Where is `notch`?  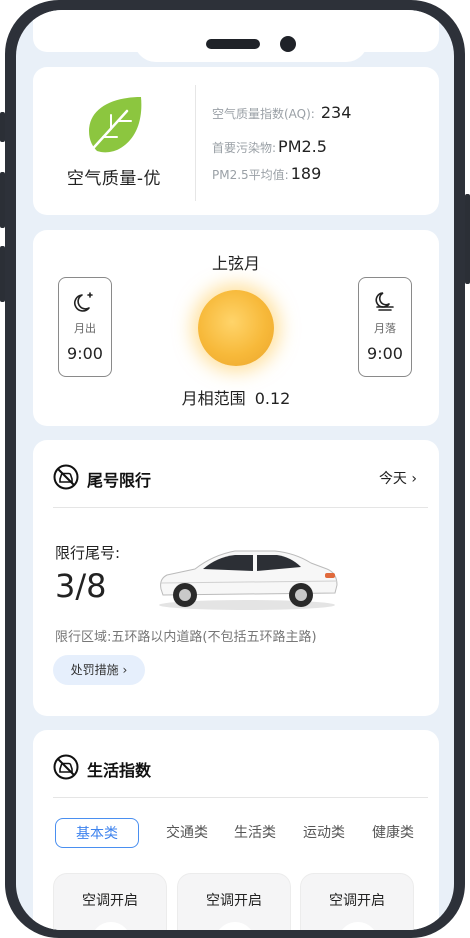 notch is located at coordinates (251, 41).